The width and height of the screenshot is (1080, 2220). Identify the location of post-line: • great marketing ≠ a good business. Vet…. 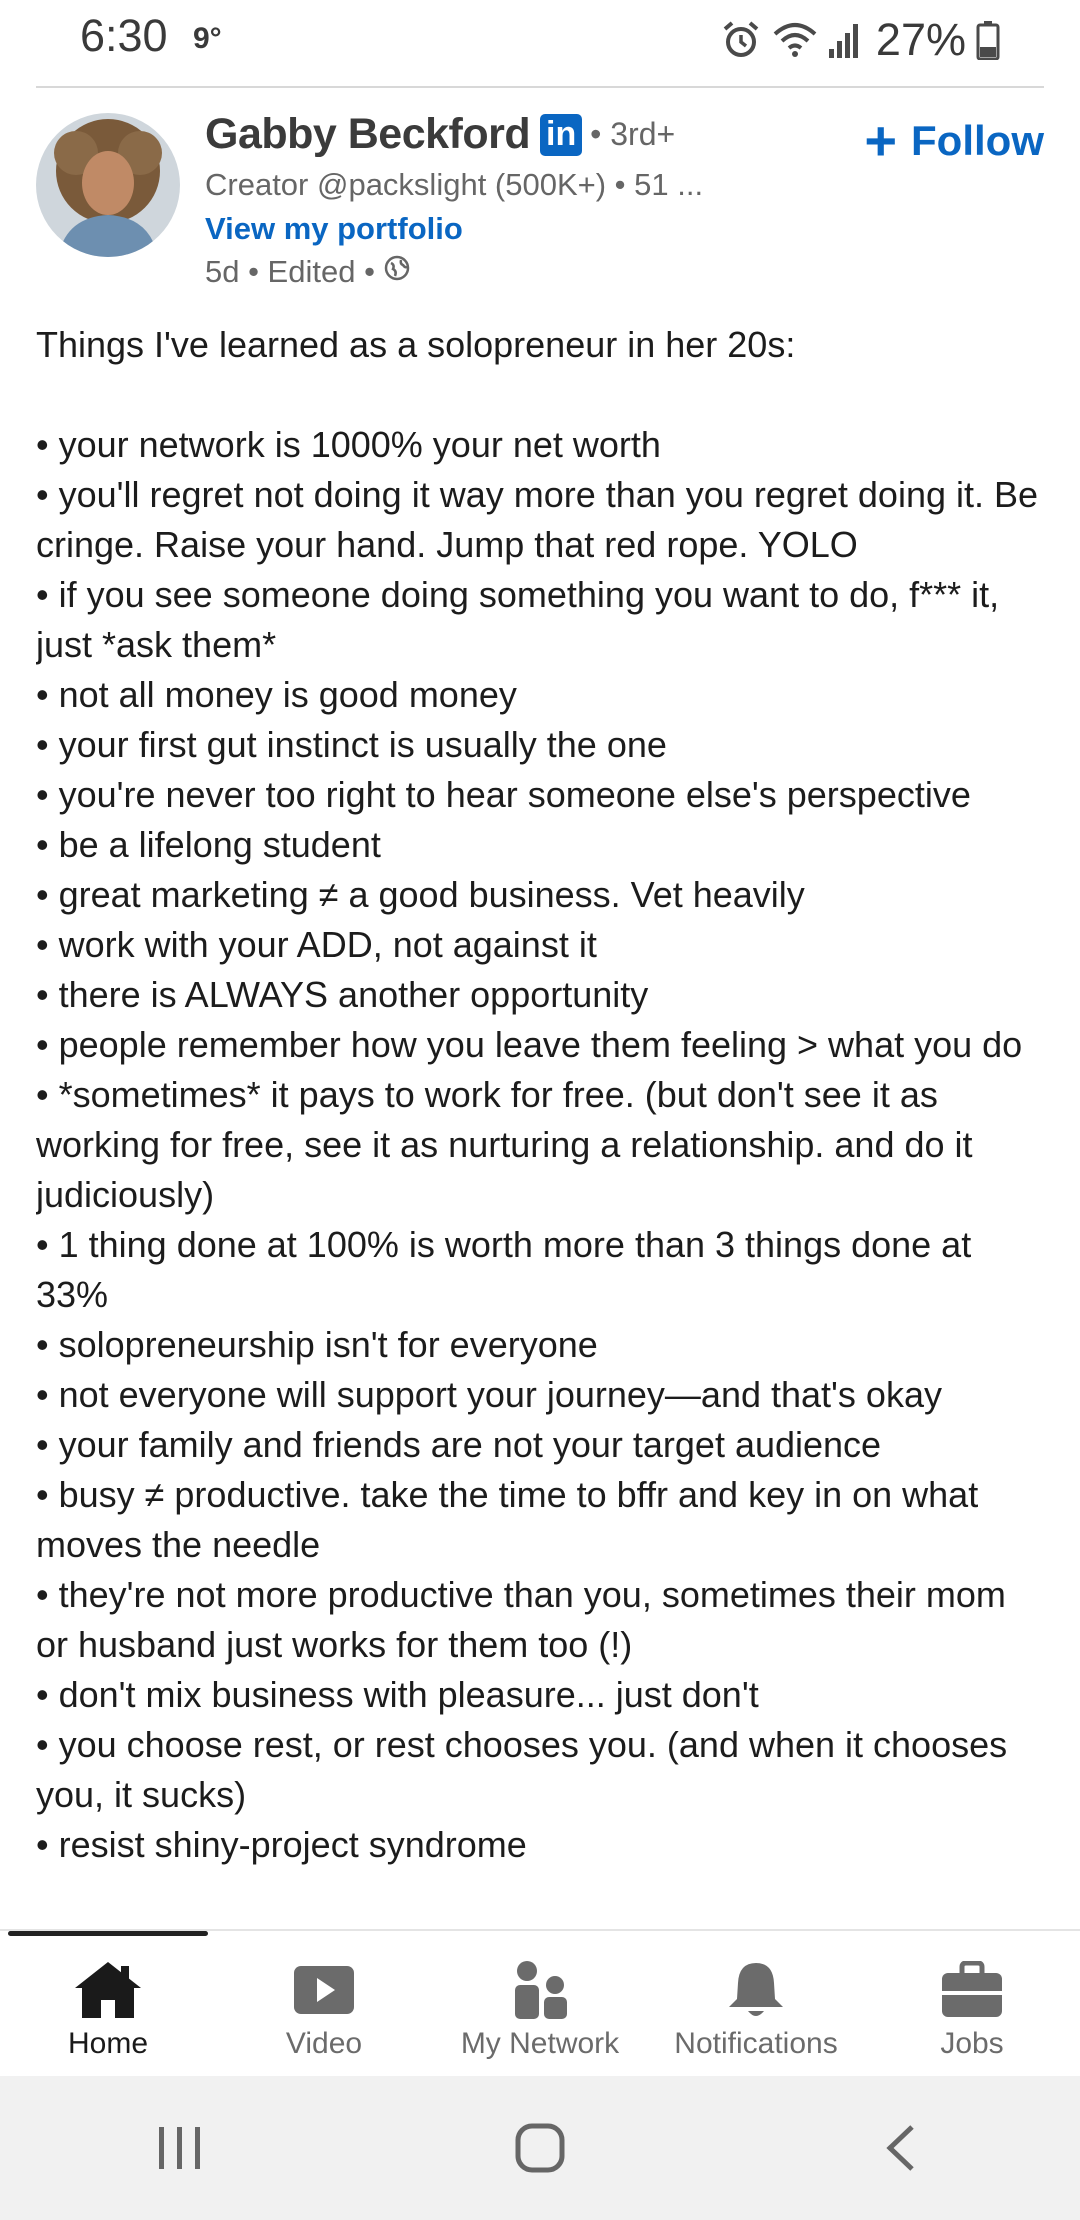
(420, 894).